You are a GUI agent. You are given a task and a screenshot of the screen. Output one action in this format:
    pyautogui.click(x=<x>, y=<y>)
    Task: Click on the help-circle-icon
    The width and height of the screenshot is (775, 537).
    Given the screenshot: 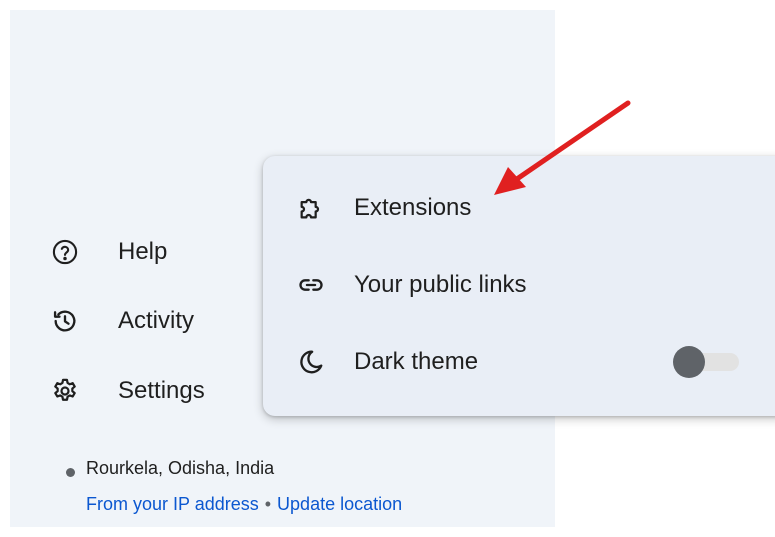 What is the action you would take?
    pyautogui.click(x=65, y=252)
    